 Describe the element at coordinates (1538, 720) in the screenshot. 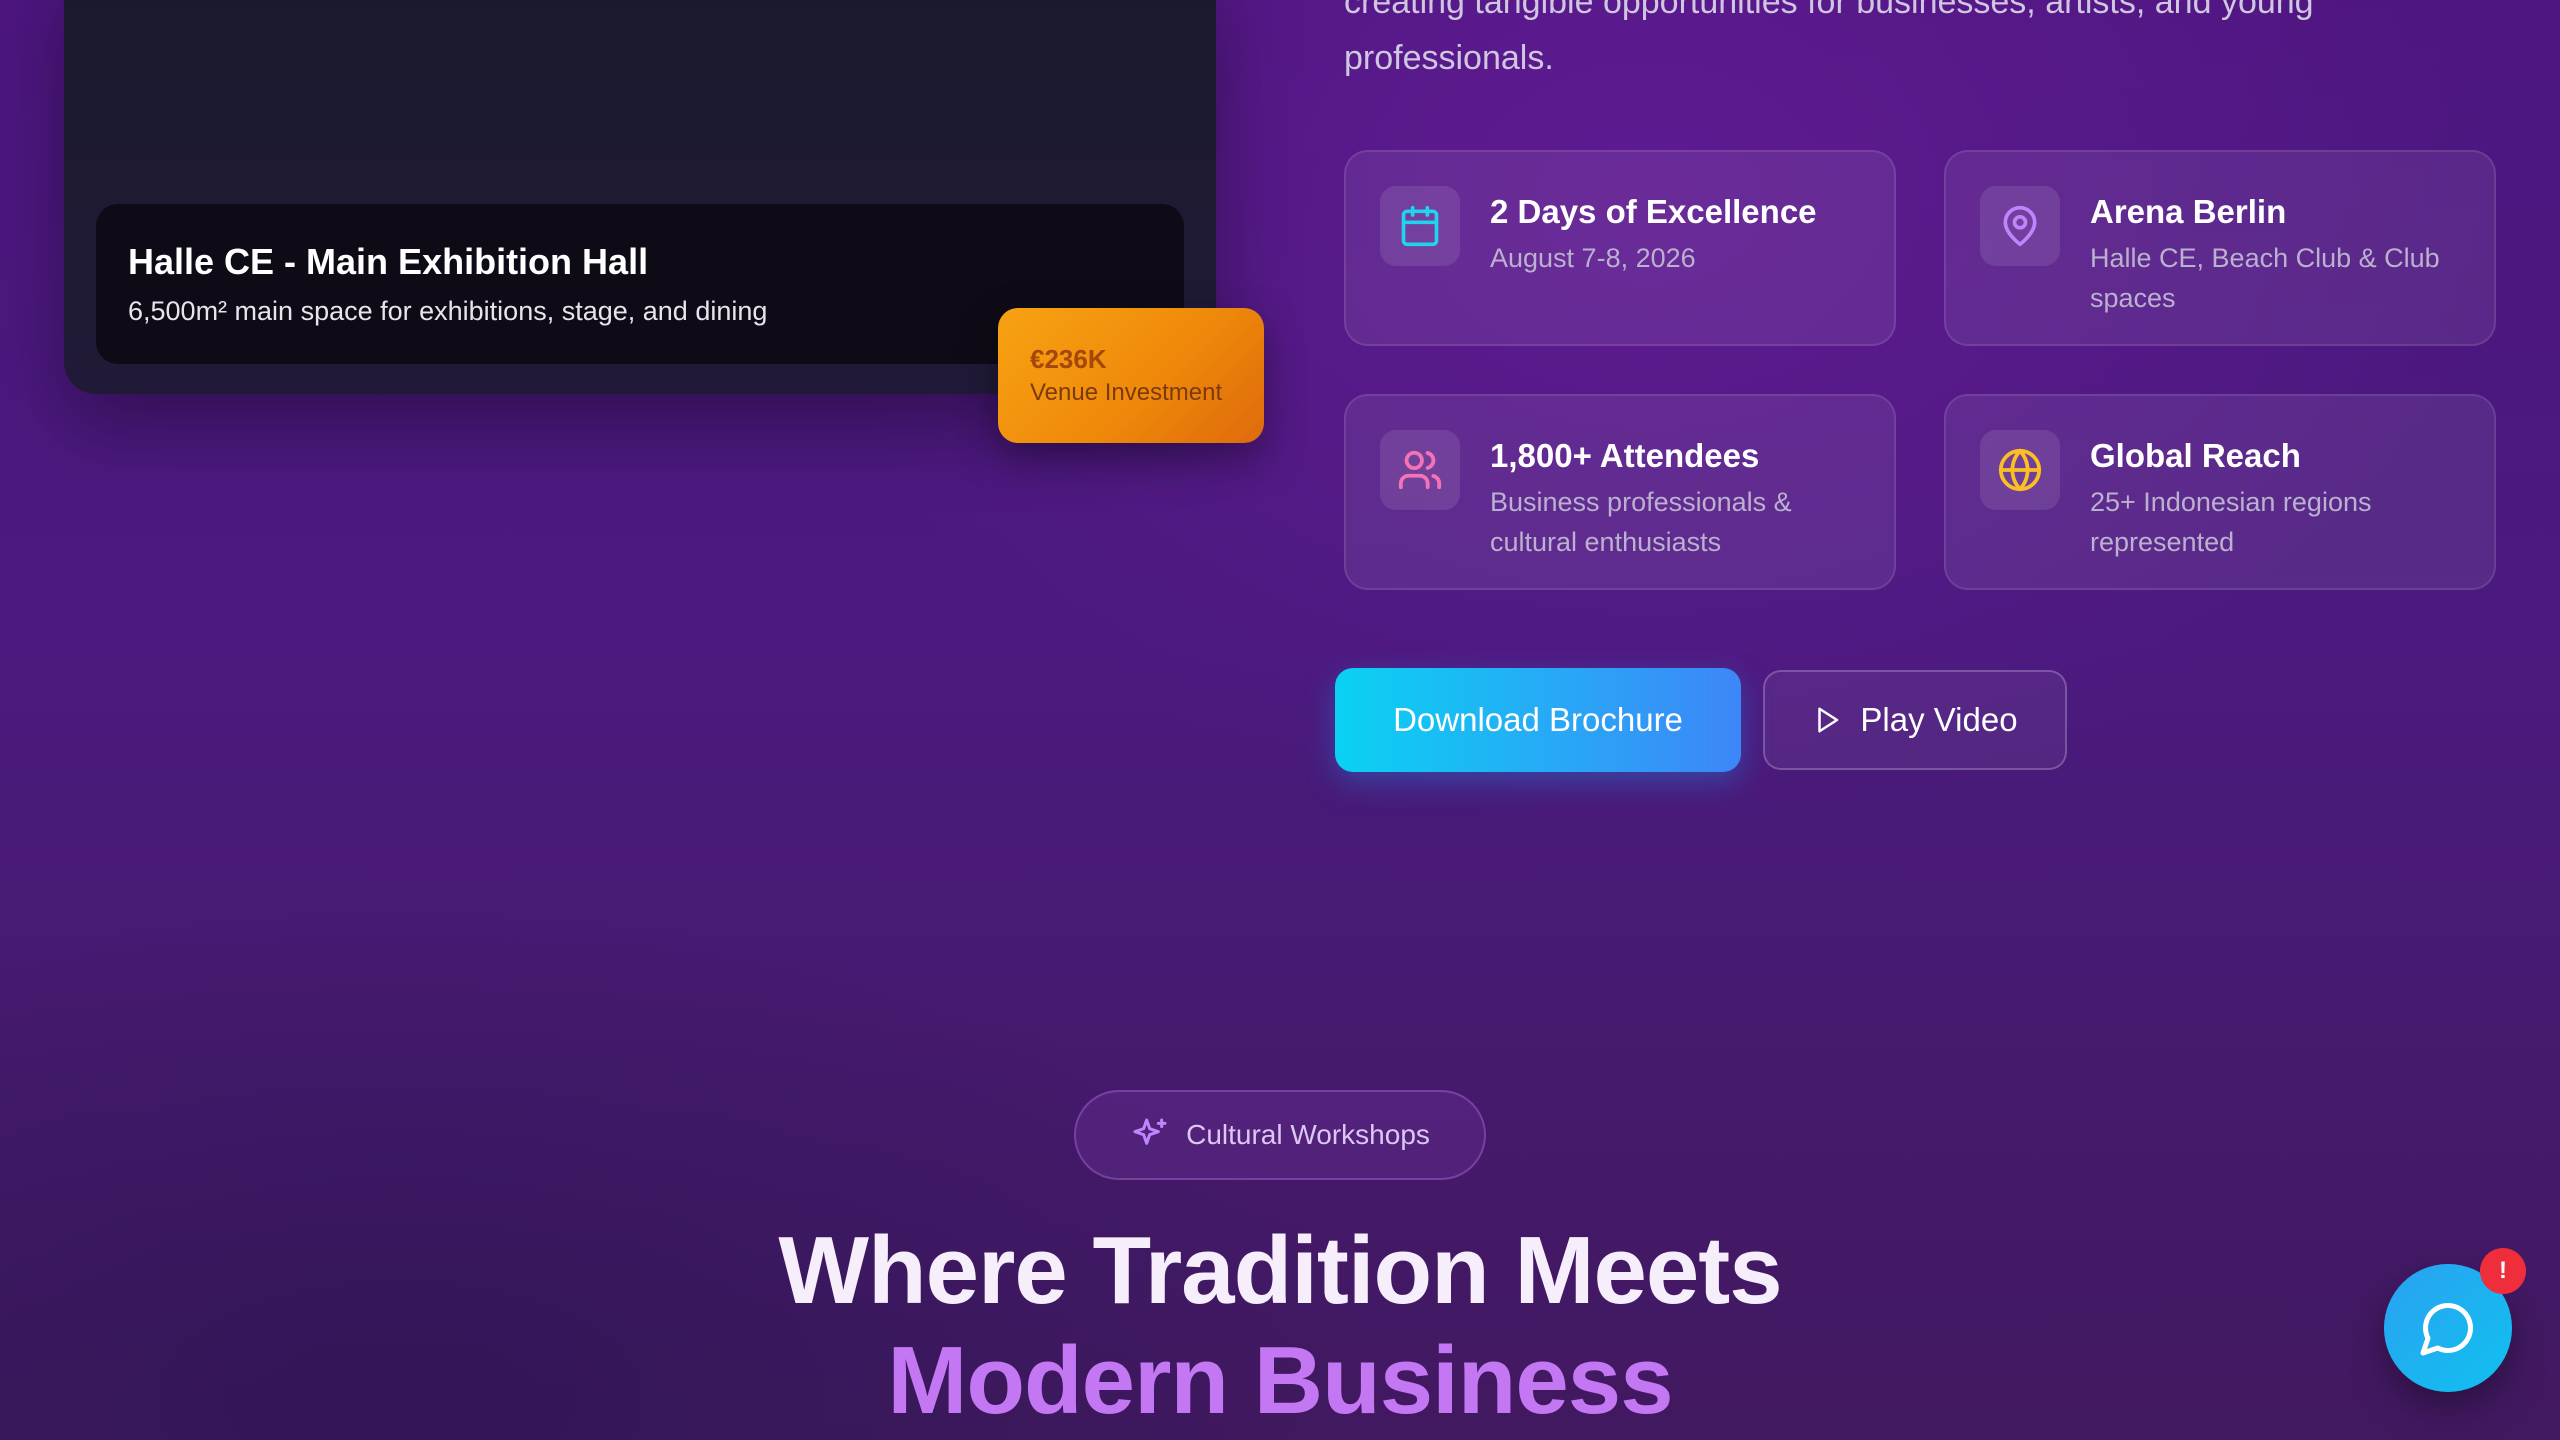

I see `download-brochure-button: Download Brochure` at that location.